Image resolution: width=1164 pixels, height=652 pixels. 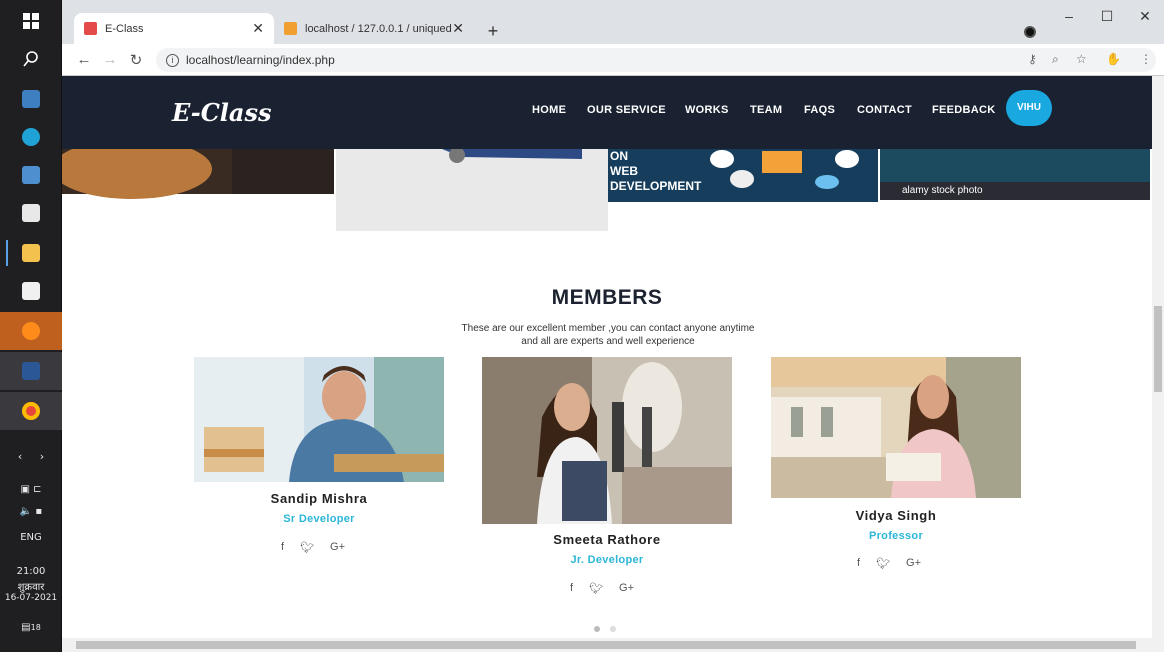 What do you see at coordinates (707, 110) in the screenshot?
I see `nav-works: WORKS` at bounding box center [707, 110].